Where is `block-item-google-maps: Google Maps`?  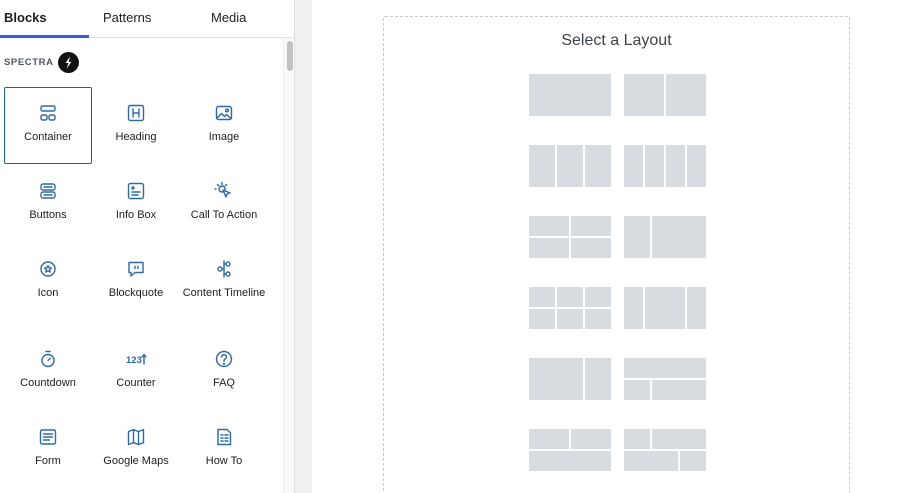
block-item-google-maps: Google Maps is located at coordinates (136, 449).